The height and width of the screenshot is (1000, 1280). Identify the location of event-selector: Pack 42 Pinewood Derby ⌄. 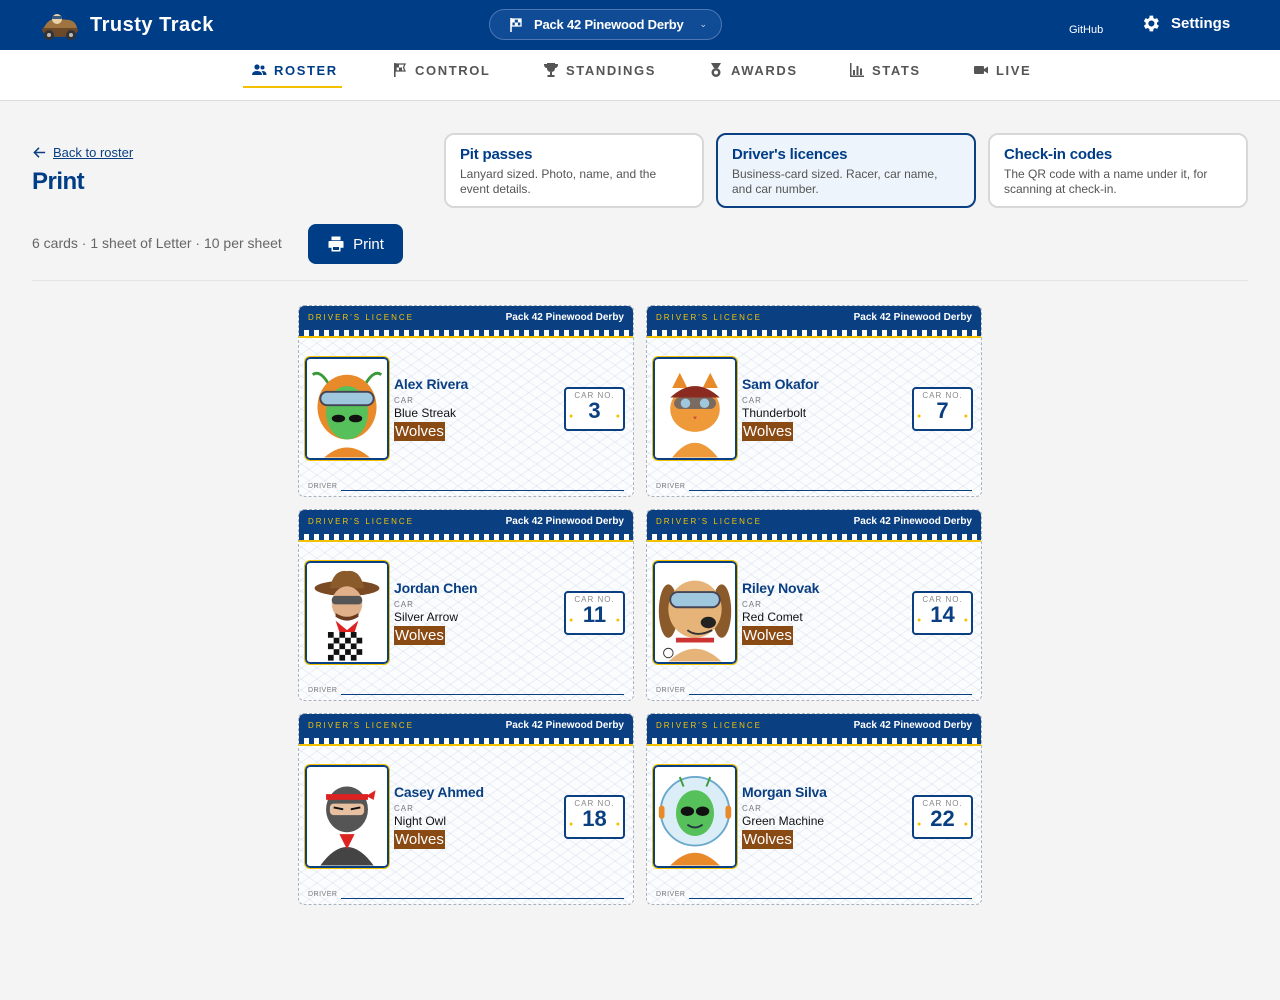
(605, 24).